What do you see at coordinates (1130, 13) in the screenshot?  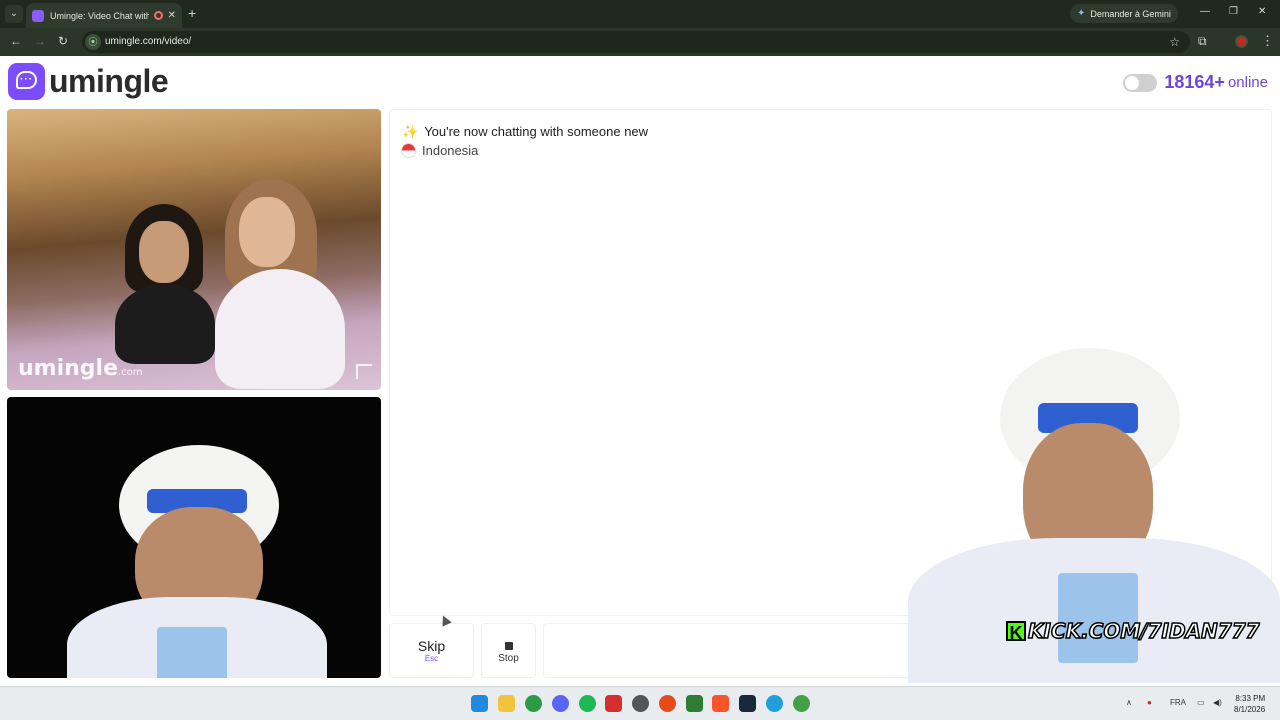 I see `gemini-label: Demander à Gemini` at bounding box center [1130, 13].